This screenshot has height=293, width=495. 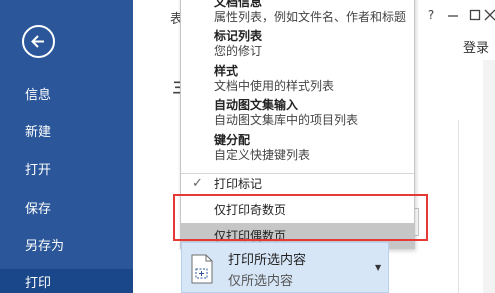 What do you see at coordinates (250, 210) in the screenshot?
I see `option-label: 仅打印奇数页` at bounding box center [250, 210].